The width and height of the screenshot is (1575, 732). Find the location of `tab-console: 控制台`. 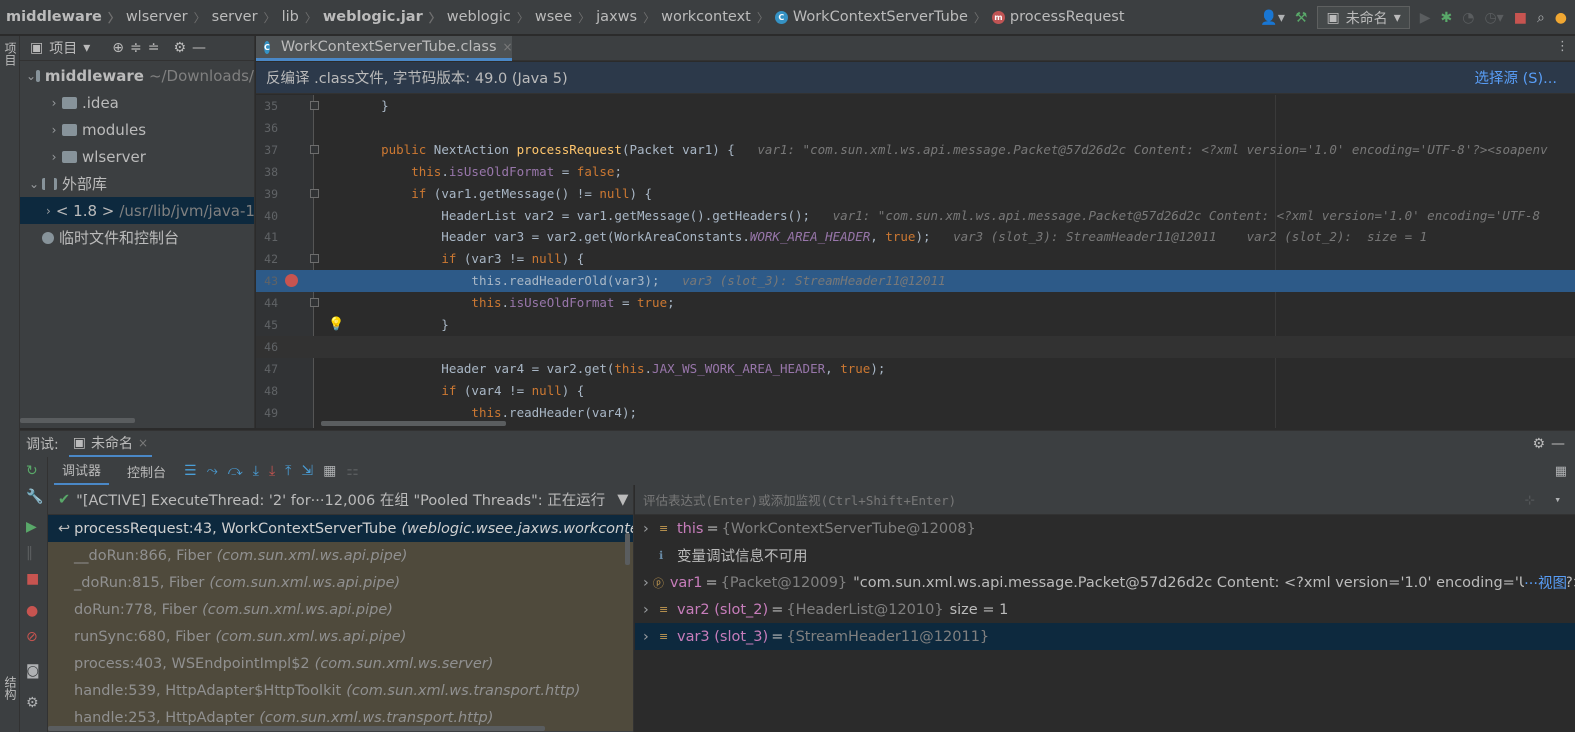

tab-console: 控制台 is located at coordinates (146, 471).